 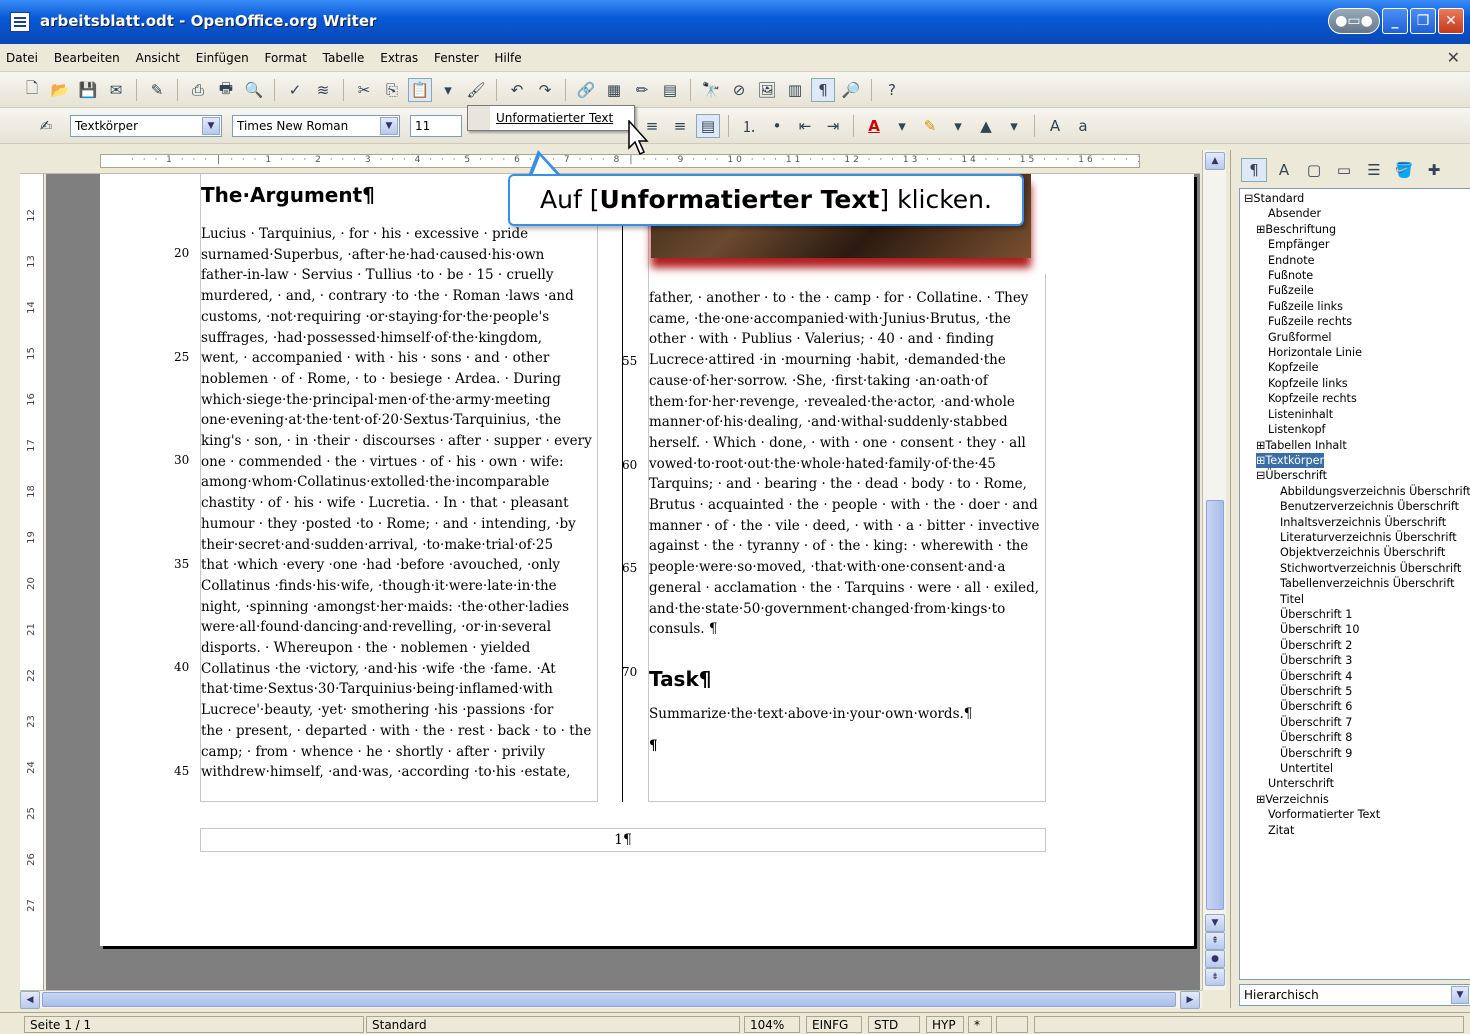 What do you see at coordinates (1215, 977) in the screenshot?
I see `next-page-icon: ⇟` at bounding box center [1215, 977].